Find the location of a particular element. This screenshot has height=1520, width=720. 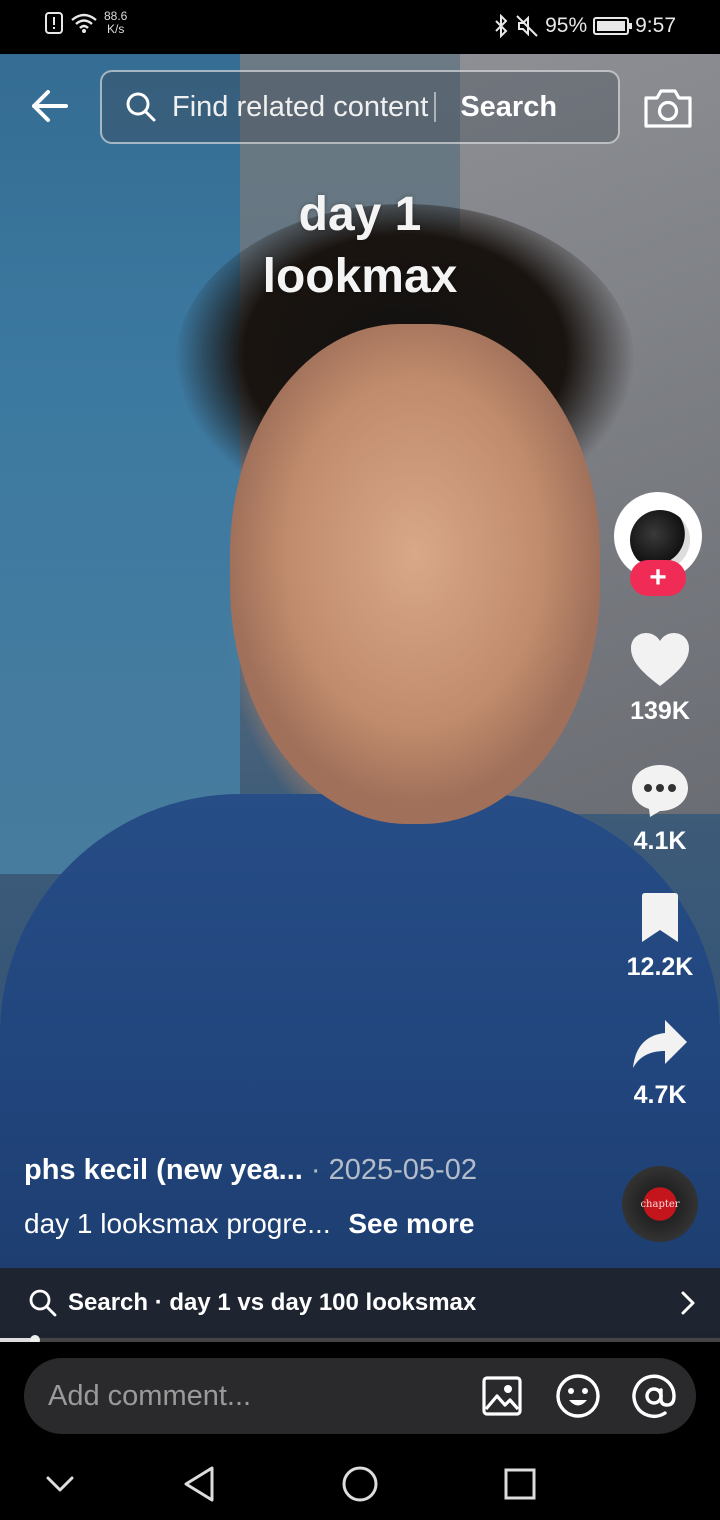

related-search-bar: Search · day 1 vs day 100 looksmax is located at coordinates (360, 1303).